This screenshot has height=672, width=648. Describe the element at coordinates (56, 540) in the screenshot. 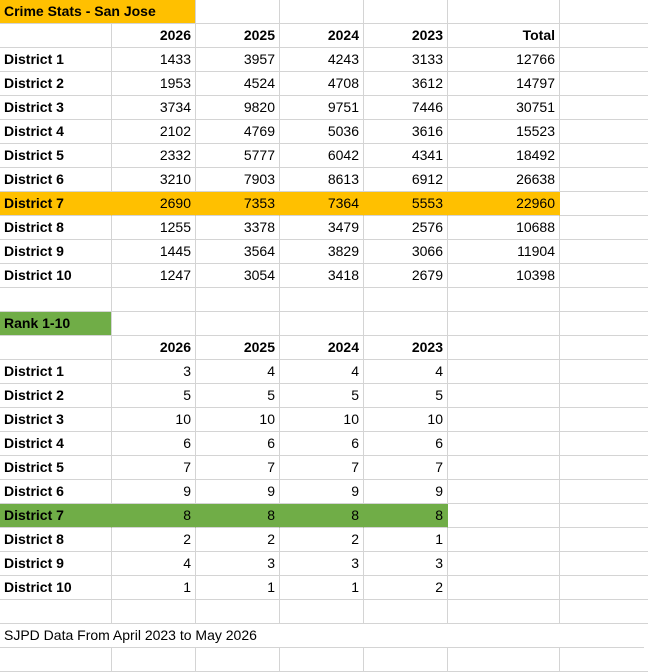

I see `table2-row-label: District 8` at that location.